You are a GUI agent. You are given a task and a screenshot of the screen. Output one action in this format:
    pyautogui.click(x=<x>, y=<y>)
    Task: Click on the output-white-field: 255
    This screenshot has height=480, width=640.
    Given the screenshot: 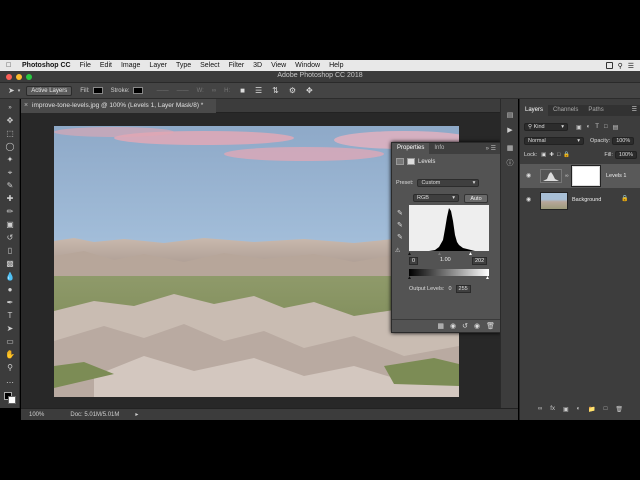 What is the action you would take?
    pyautogui.click(x=463, y=289)
    